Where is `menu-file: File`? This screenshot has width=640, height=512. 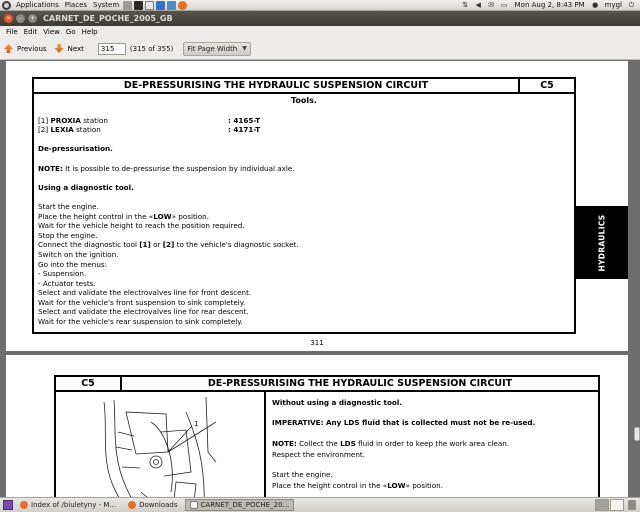 menu-file: File is located at coordinates (12, 32).